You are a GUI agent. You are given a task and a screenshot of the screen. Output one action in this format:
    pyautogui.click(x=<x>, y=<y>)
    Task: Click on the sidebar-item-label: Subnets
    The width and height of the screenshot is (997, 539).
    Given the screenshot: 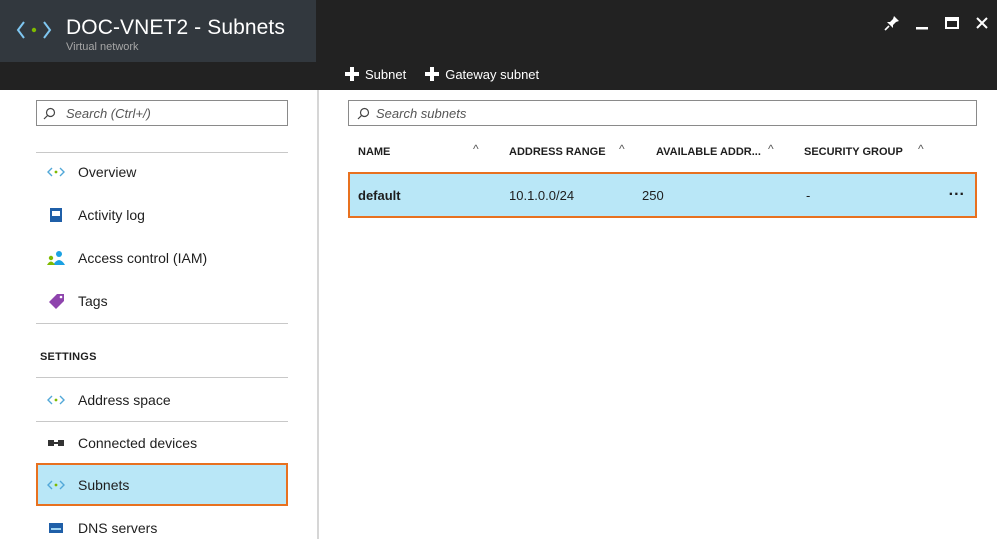 What is the action you would take?
    pyautogui.click(x=104, y=484)
    